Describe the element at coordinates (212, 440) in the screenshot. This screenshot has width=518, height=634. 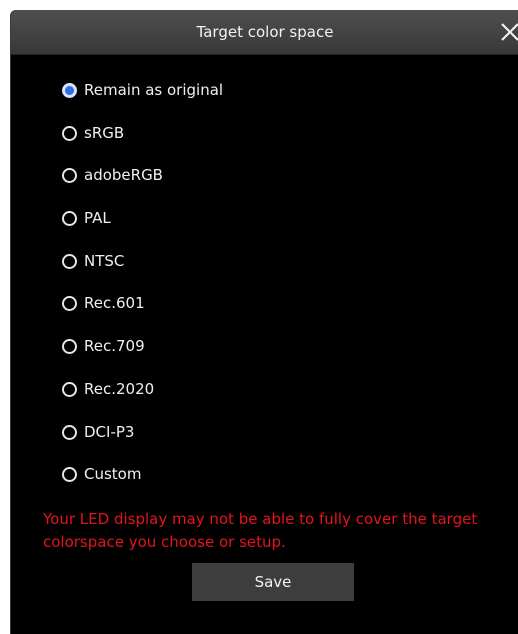
I see `option-dci-p3: DCI-P3` at that location.